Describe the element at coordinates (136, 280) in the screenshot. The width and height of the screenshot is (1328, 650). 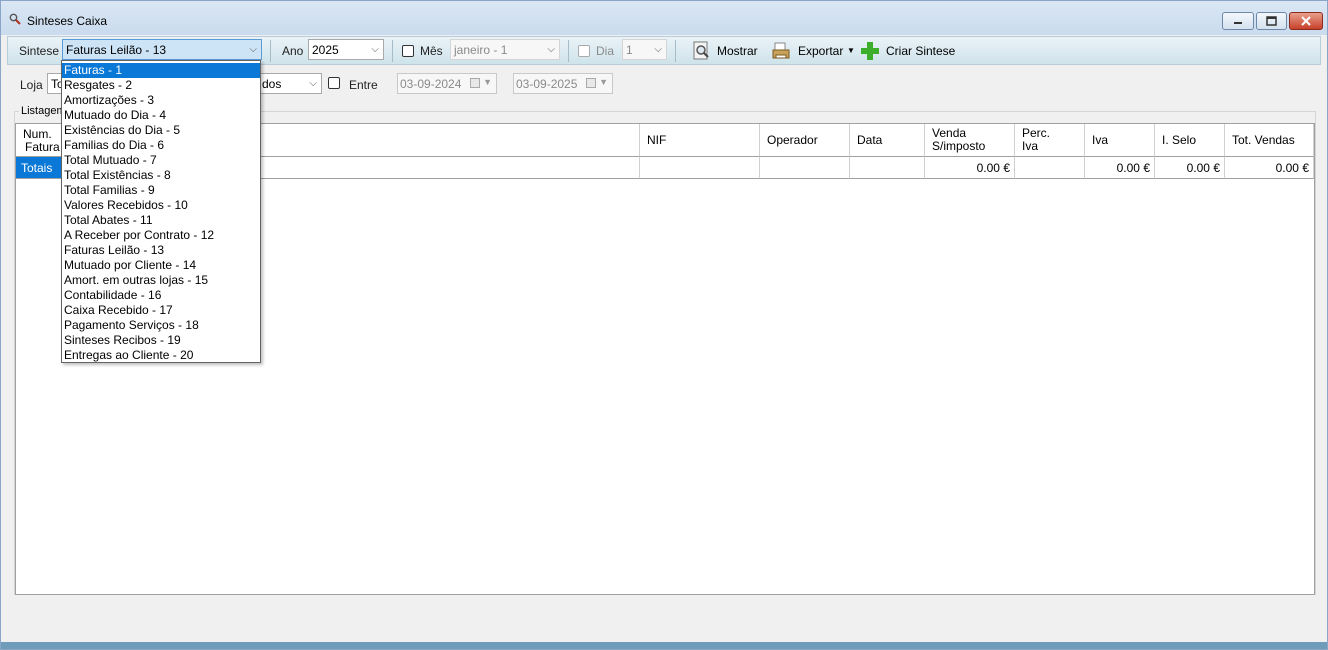
I see `dropdown-option-label: Amort. em outras lojas - 15` at that location.